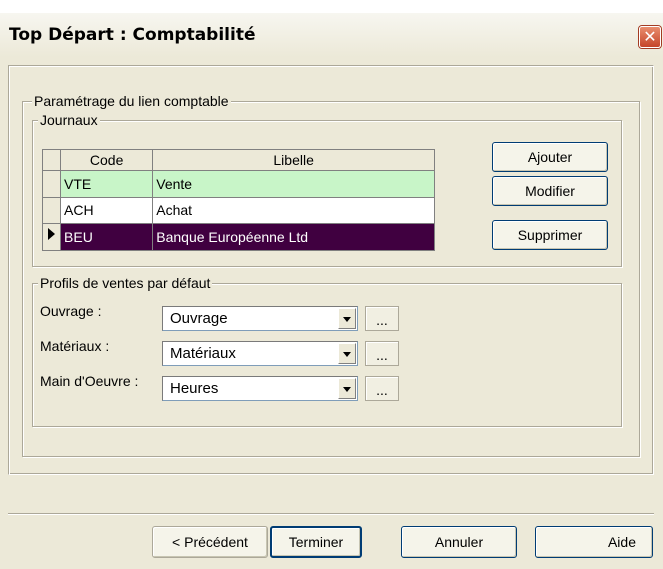 The width and height of the screenshot is (663, 569). I want to click on close-button: ✕, so click(650, 37).